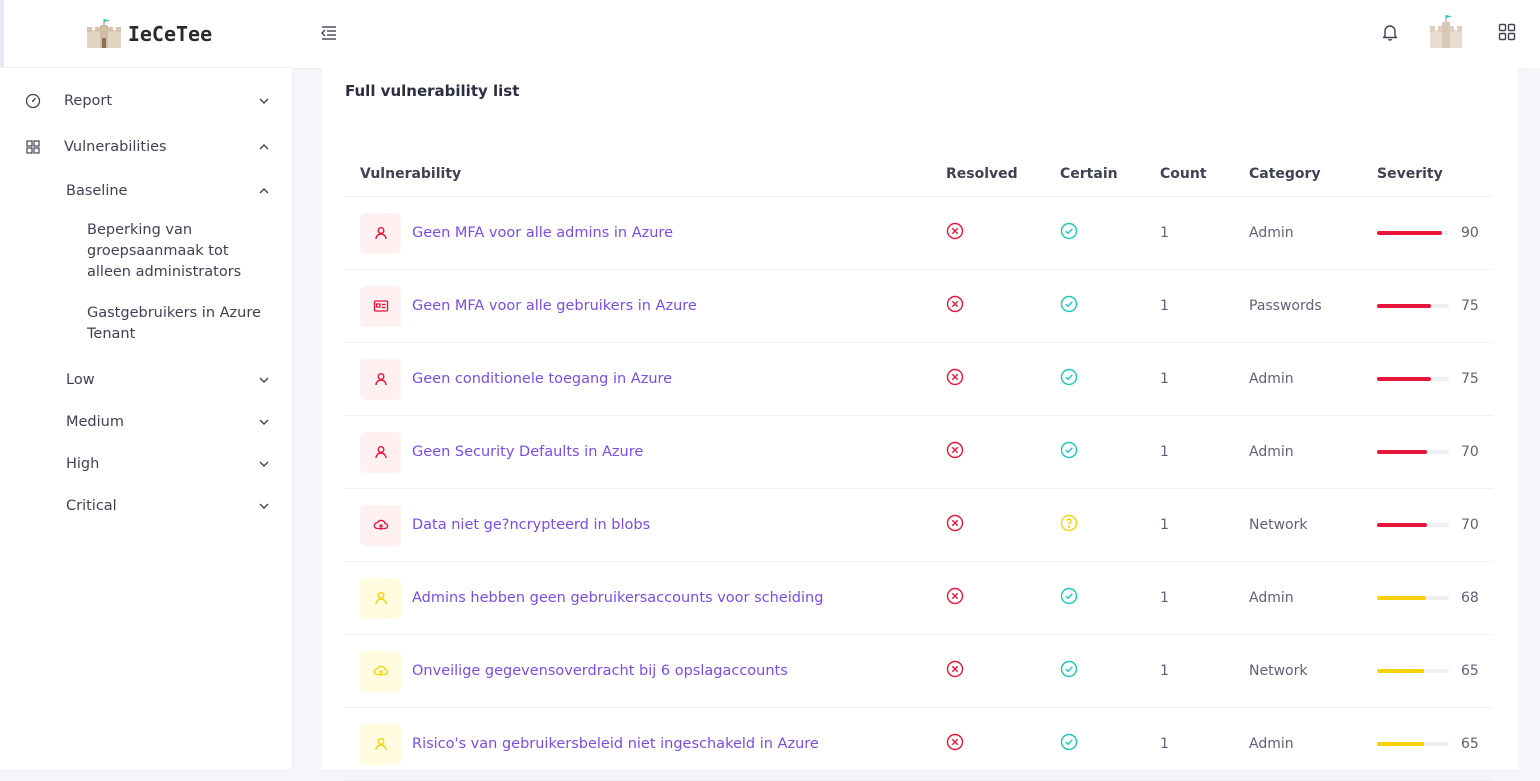  I want to click on column-header-vulnerability: Vulnerability, so click(645, 174).